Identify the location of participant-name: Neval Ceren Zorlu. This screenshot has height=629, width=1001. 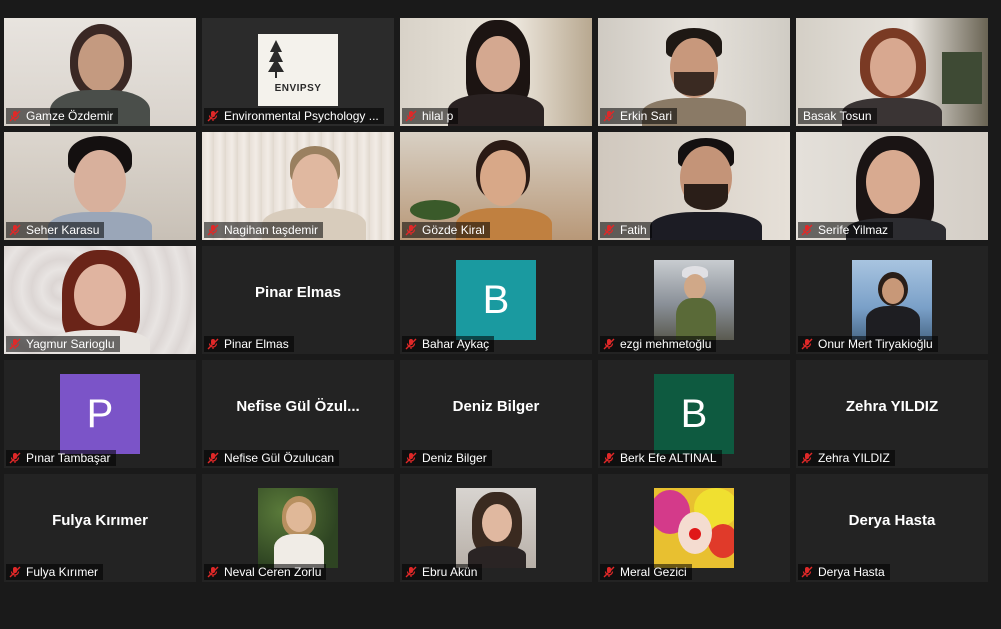
(273, 572).